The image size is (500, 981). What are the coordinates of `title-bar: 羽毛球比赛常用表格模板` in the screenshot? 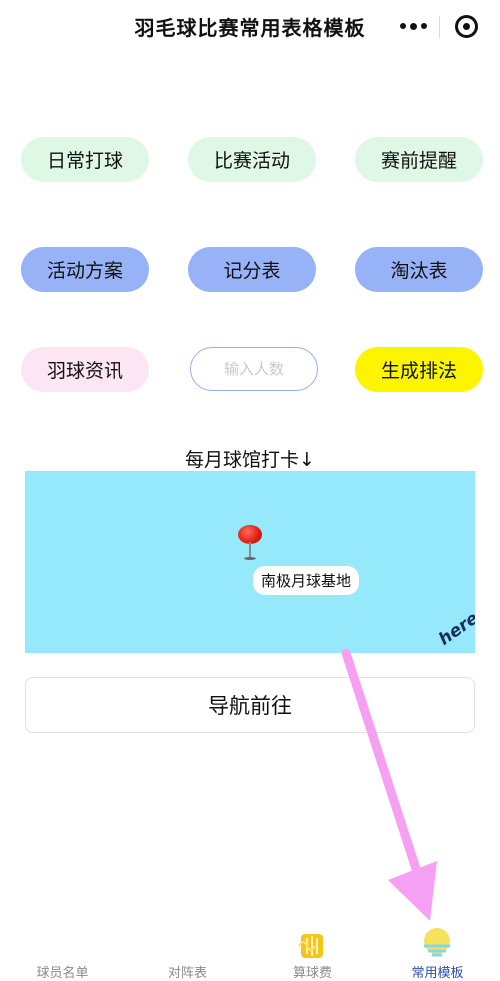 It's located at (250, 26).